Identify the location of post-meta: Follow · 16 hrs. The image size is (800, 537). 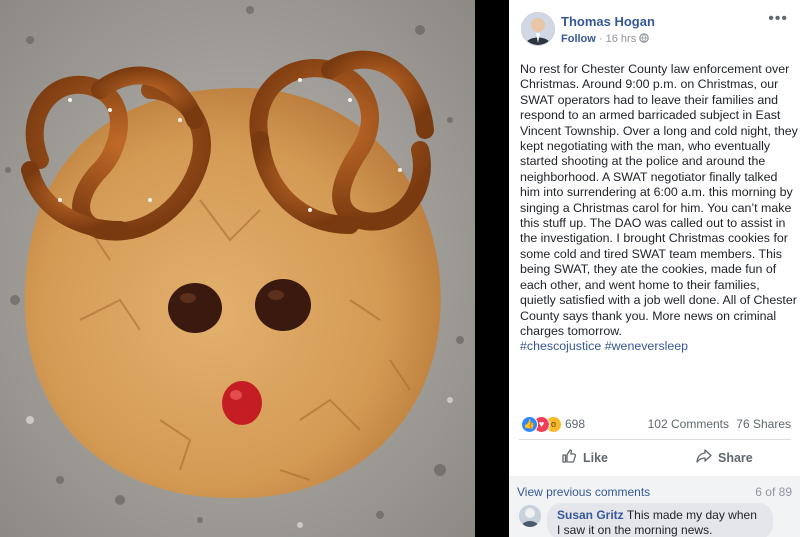
(605, 39).